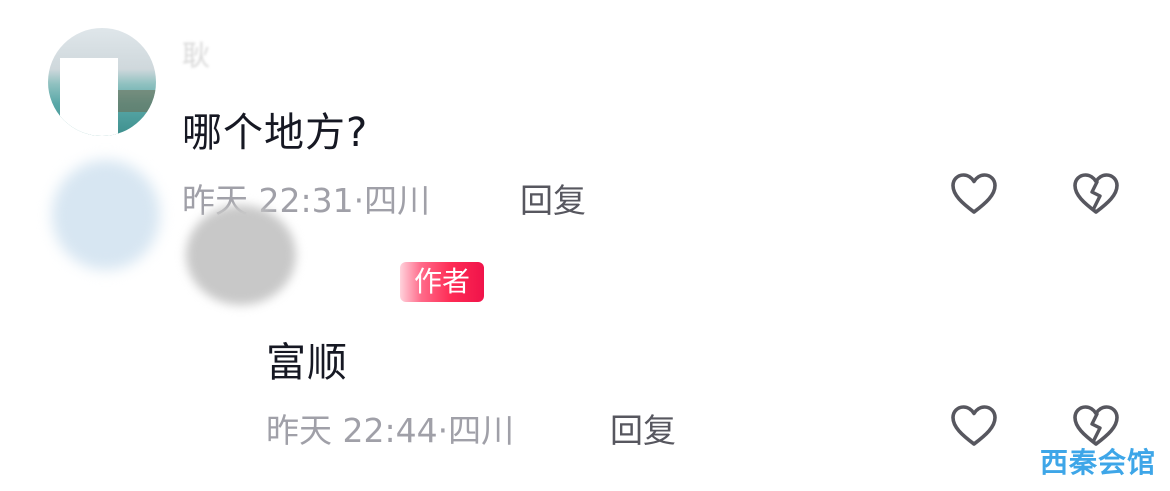 Image resolution: width=1170 pixels, height=491 pixels. Describe the element at coordinates (1096, 194) in the screenshot. I see `broken-heart-icon` at that location.